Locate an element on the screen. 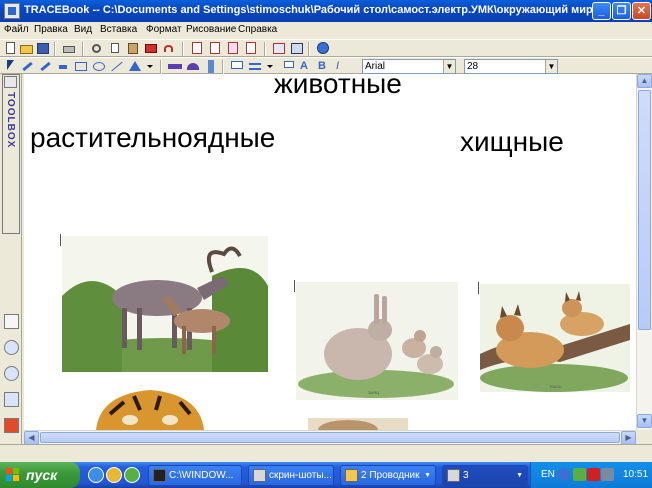  page-insert-icon is located at coordinates (233, 48).